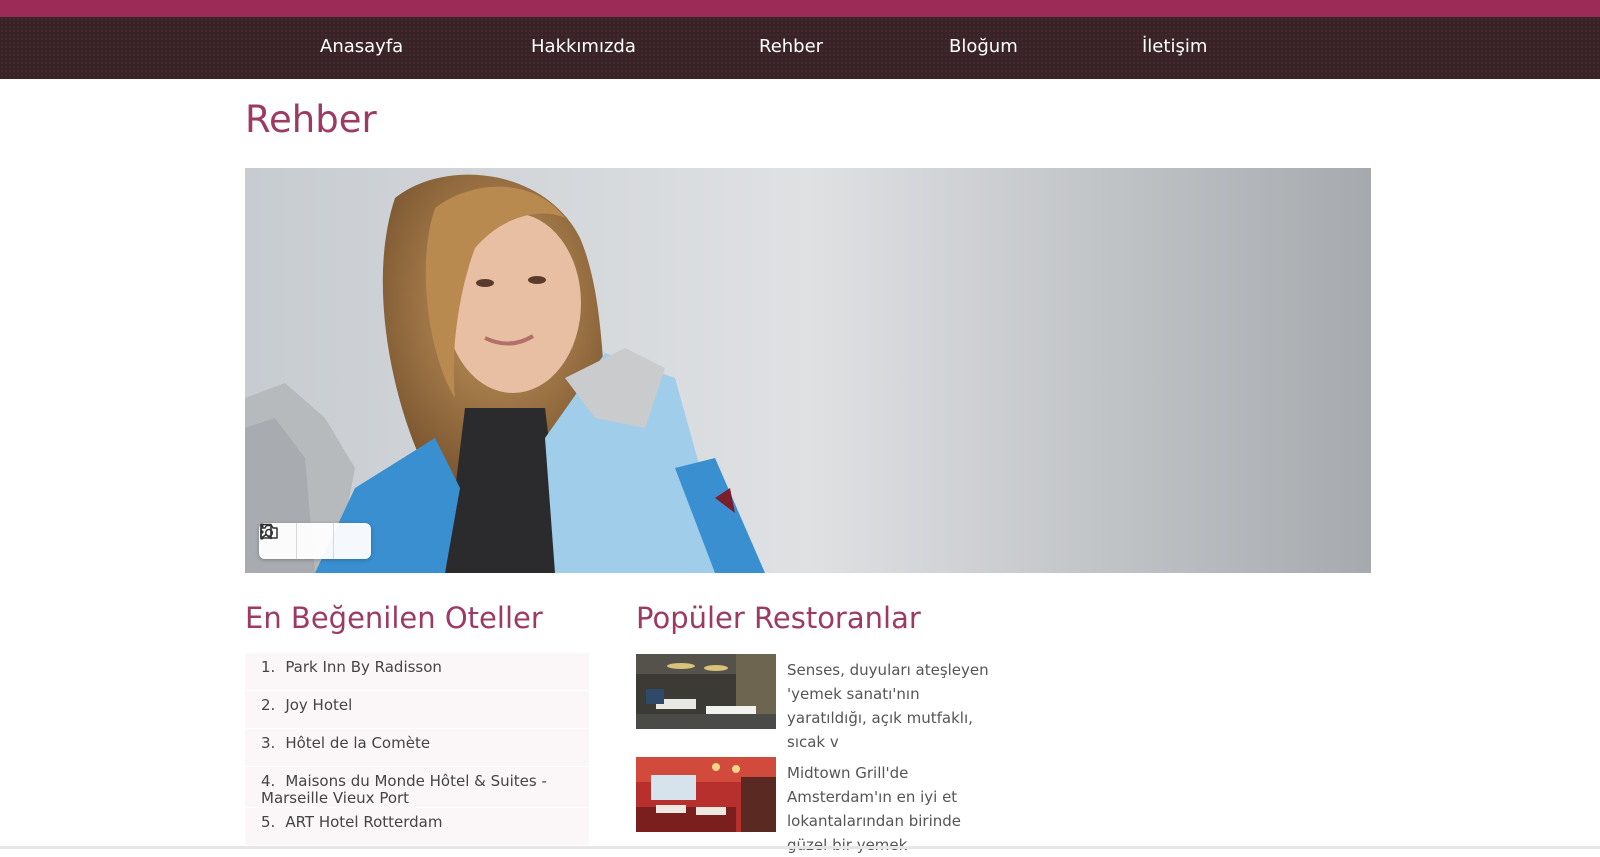 The height and width of the screenshot is (857, 1600). I want to click on image-toolbar, so click(315, 541).